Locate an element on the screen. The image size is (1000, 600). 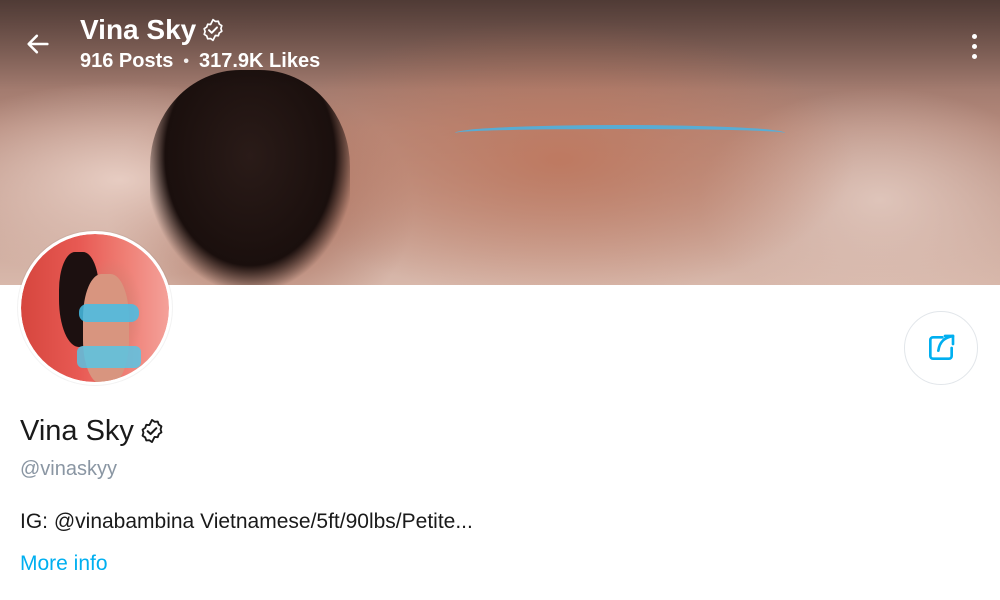
profile-name-row: Vina Sky is located at coordinates (93, 431).